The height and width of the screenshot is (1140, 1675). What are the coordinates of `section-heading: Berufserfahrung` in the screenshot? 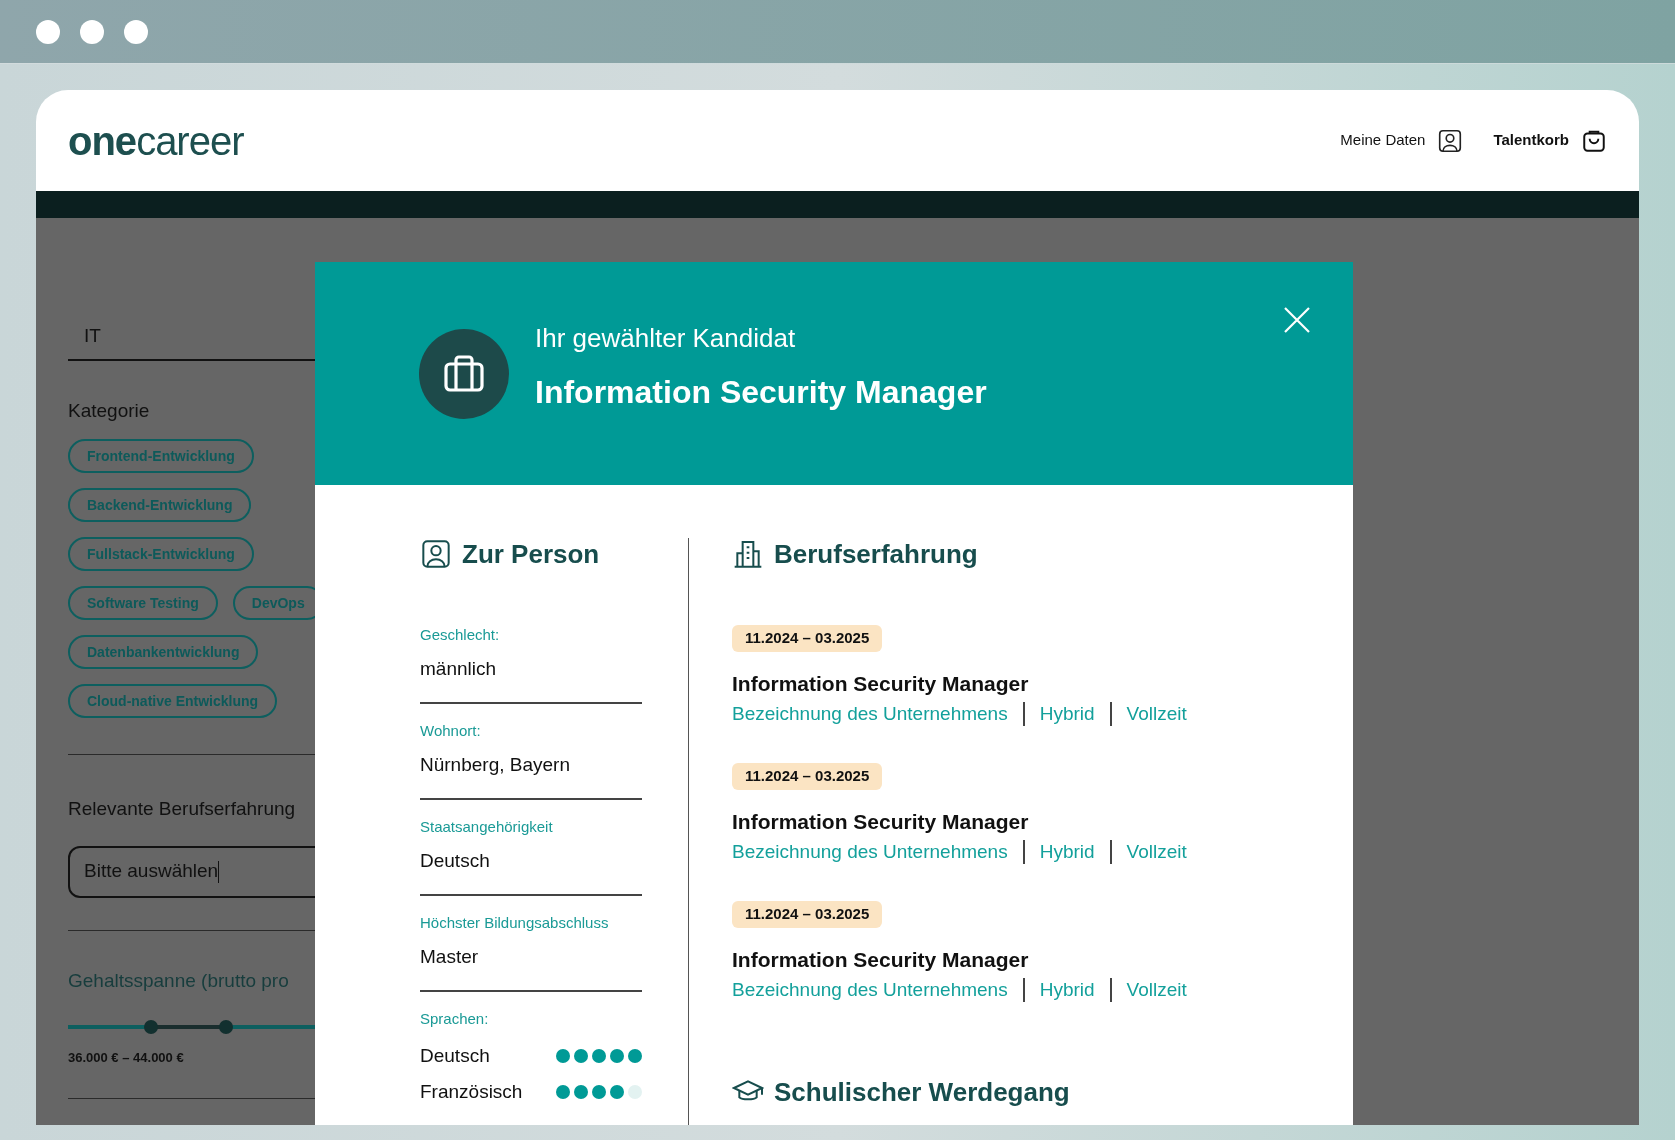 It's located at (876, 554).